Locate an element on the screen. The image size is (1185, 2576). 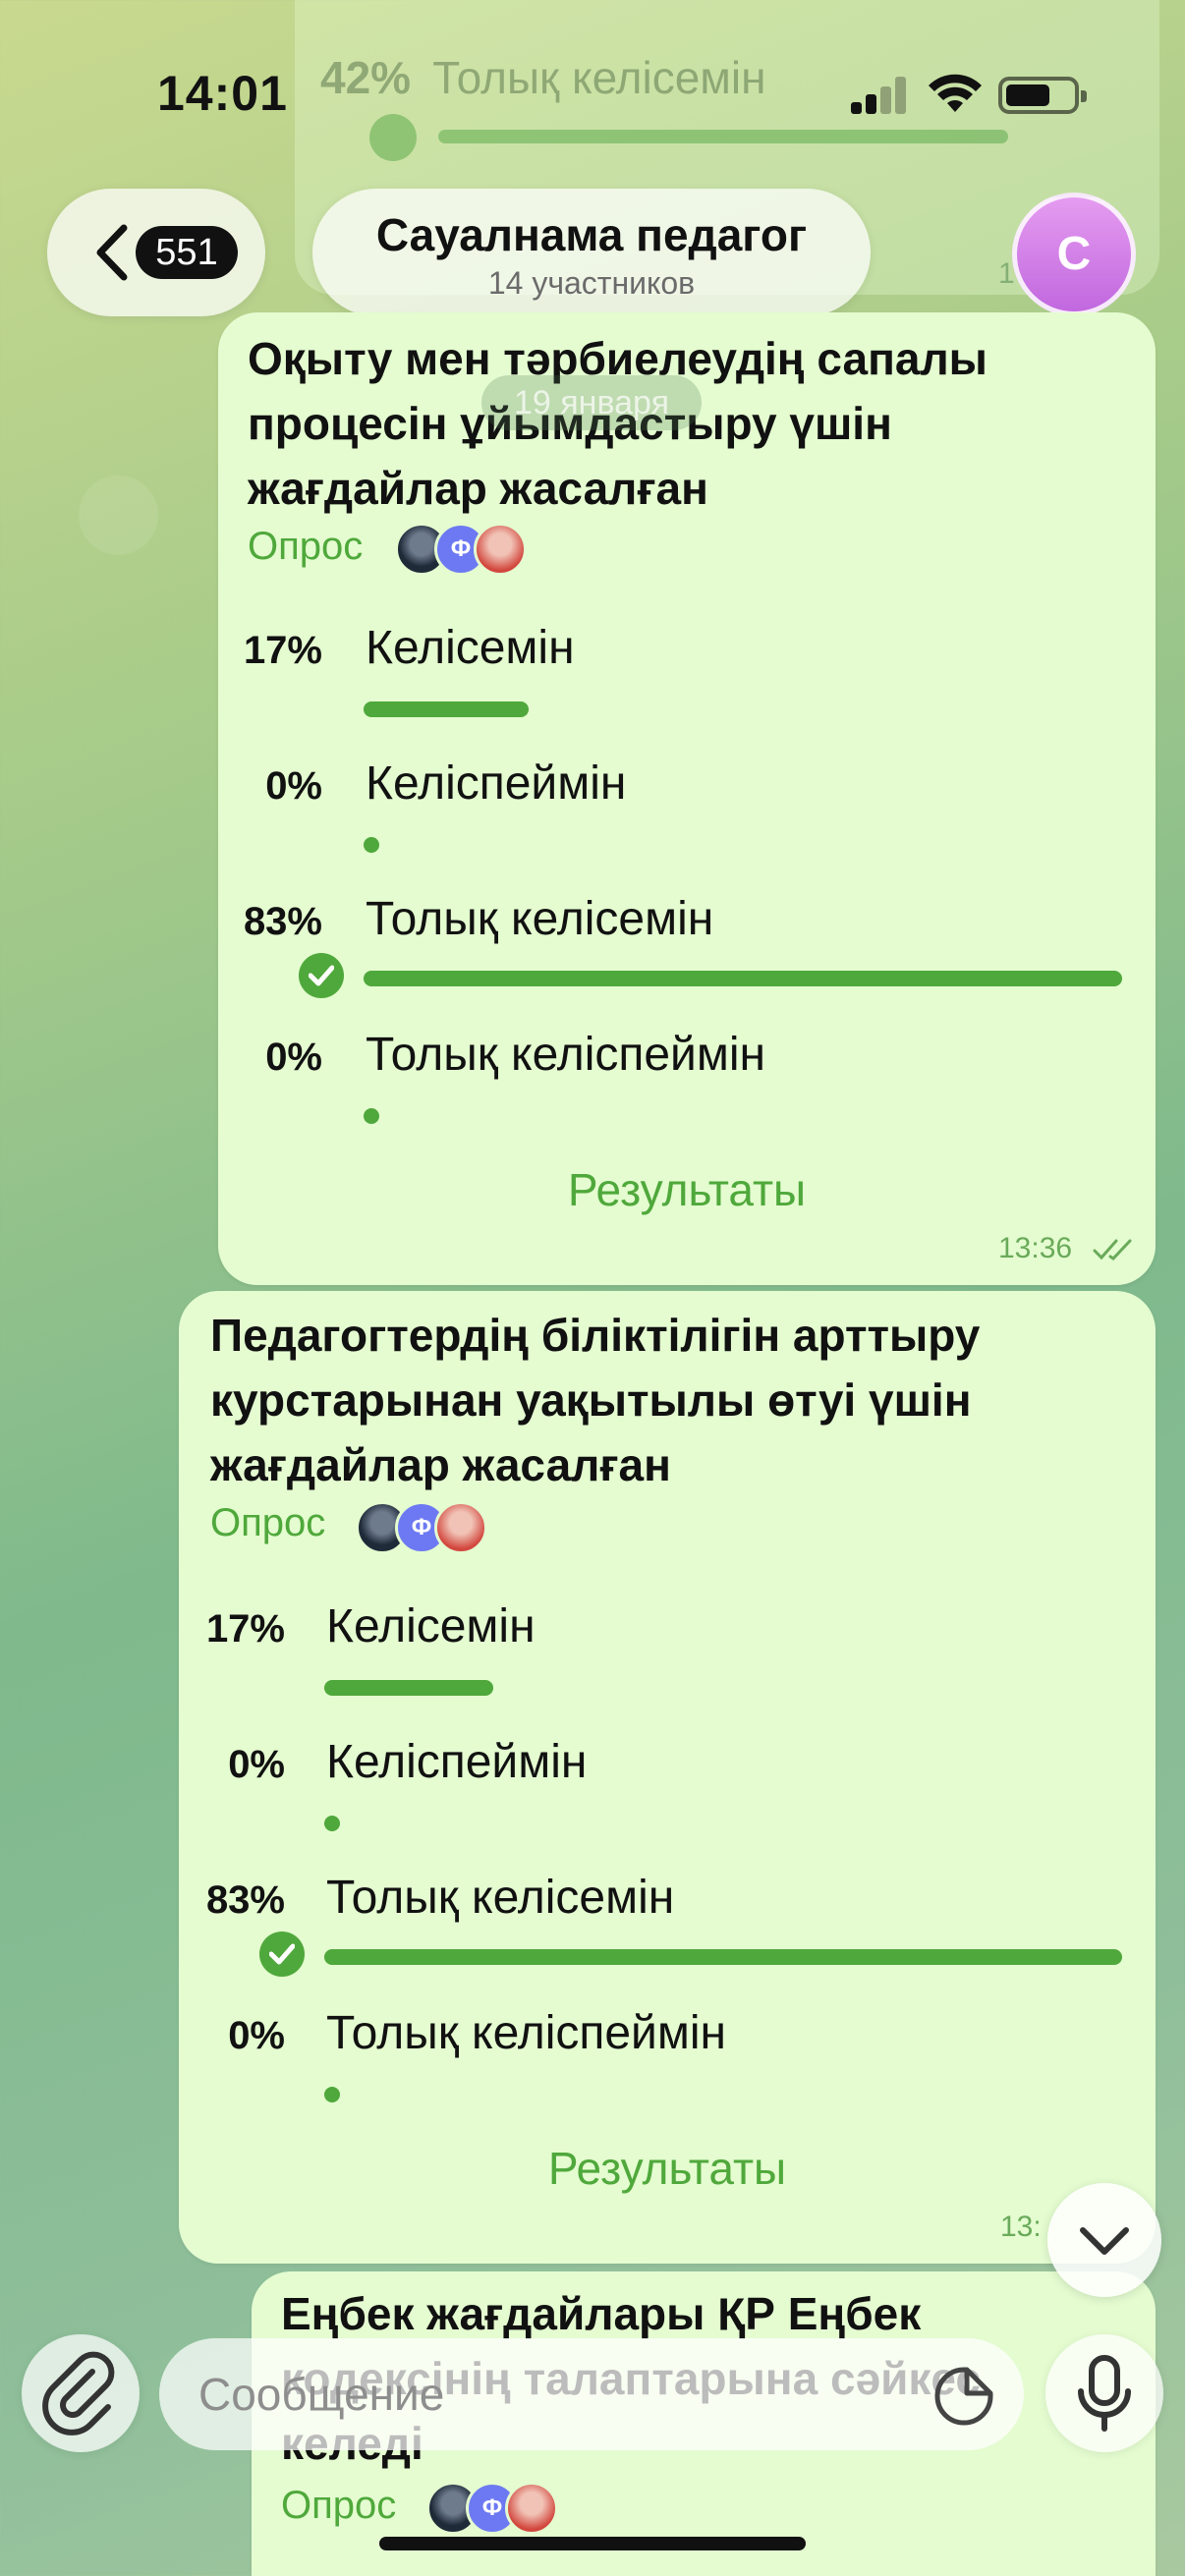
sticker-icon is located at coordinates (964, 2396).